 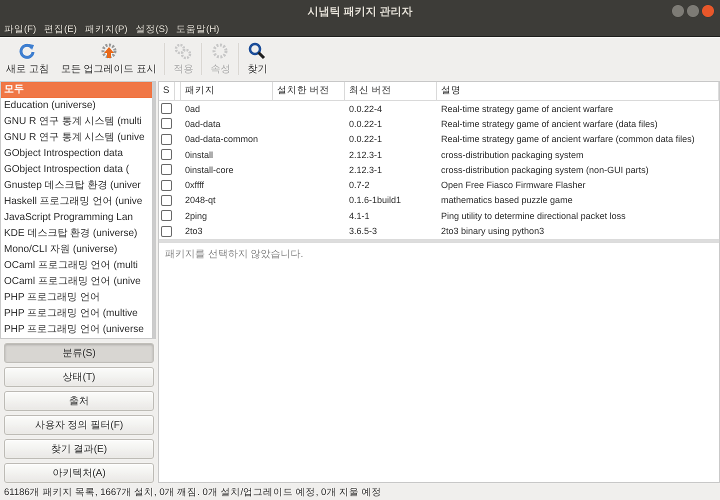 What do you see at coordinates (222, 139) in the screenshot?
I see `package-name: 0ad-data-common` at bounding box center [222, 139].